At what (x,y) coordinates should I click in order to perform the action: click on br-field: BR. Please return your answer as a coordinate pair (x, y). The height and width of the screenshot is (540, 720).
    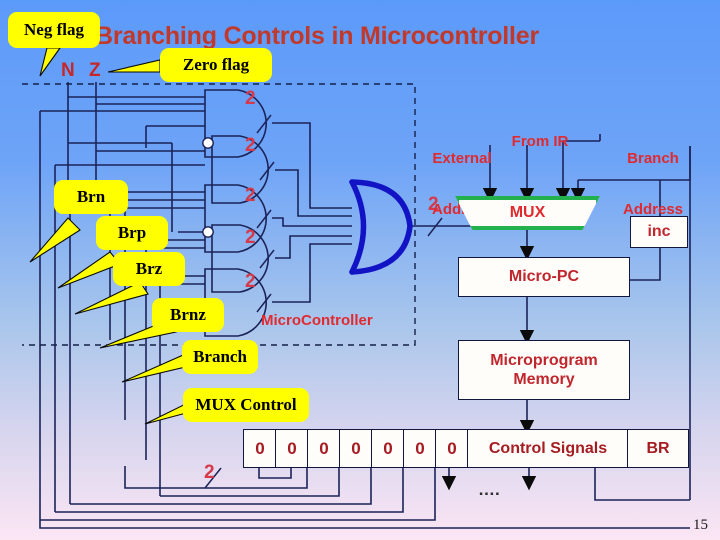
    Looking at the image, I should click on (658, 448).